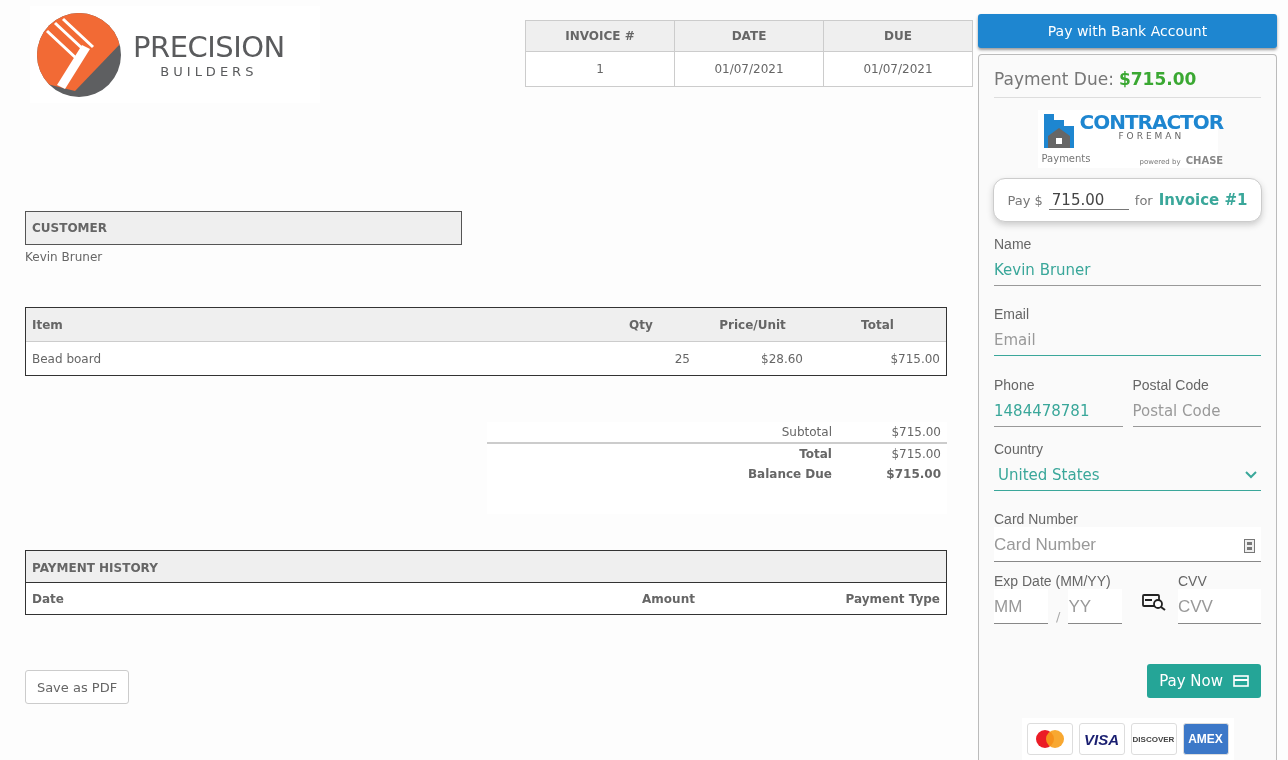 The width and height of the screenshot is (1288, 760). What do you see at coordinates (64, 257) in the screenshot?
I see `customer-name: Kevin Bruner` at bounding box center [64, 257].